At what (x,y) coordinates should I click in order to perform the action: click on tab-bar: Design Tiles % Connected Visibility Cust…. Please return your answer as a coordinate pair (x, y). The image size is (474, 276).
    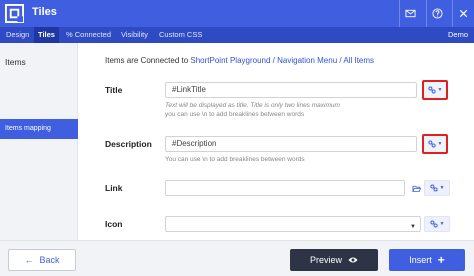
    Looking at the image, I should click on (237, 35).